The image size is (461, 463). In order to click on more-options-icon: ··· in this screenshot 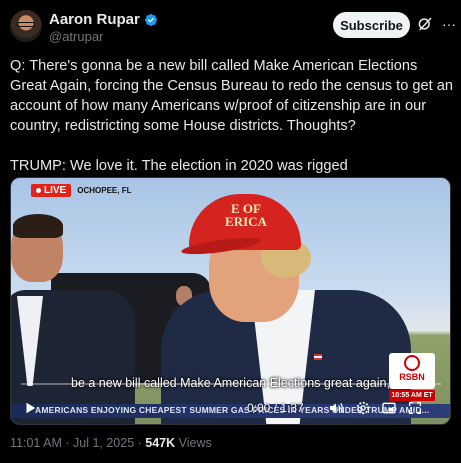, I will do `click(449, 24)`.